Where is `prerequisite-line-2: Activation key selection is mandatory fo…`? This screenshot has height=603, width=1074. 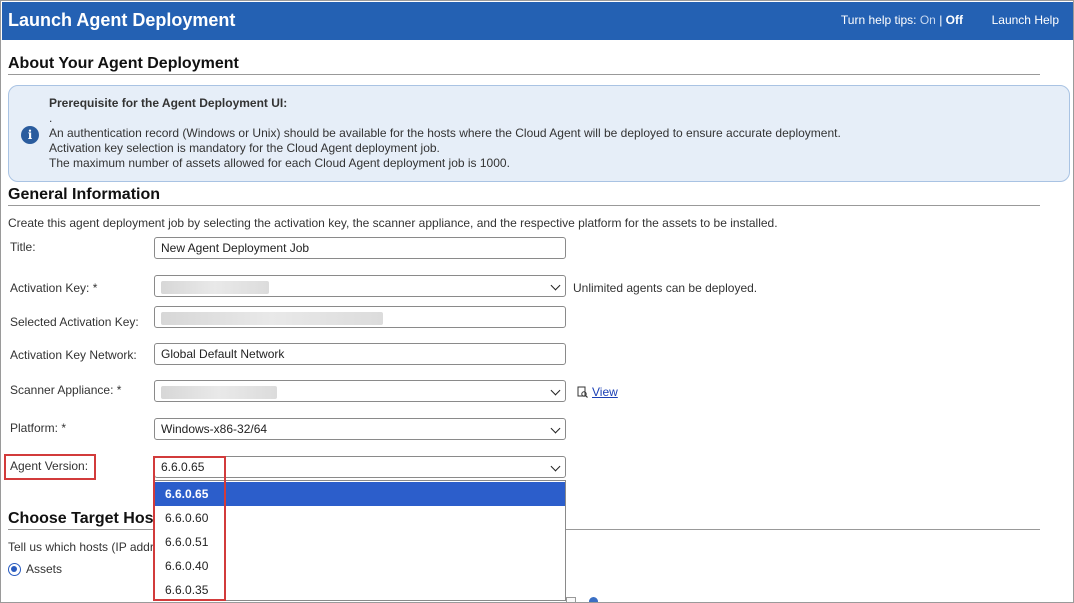
prerequisite-line-2: Activation key selection is mandatory fo… is located at coordinates (244, 148).